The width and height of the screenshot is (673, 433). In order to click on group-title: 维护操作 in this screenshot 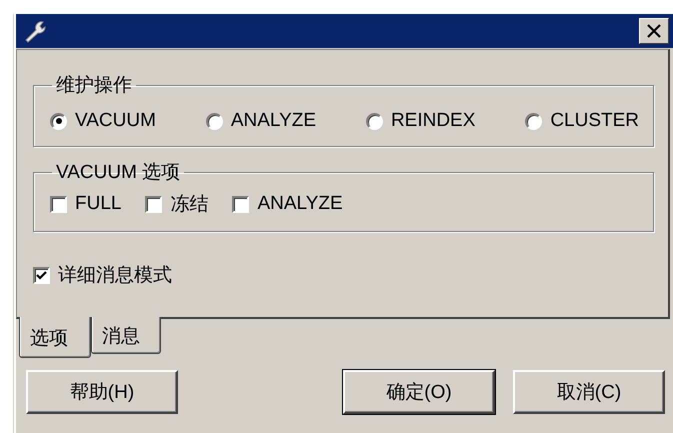, I will do `click(94, 86)`.